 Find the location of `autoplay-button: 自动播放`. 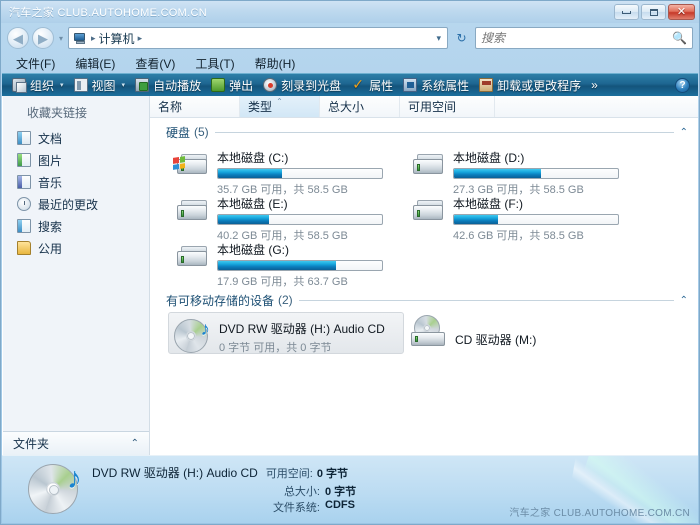

autoplay-button: 自动播放 is located at coordinates (168, 85).